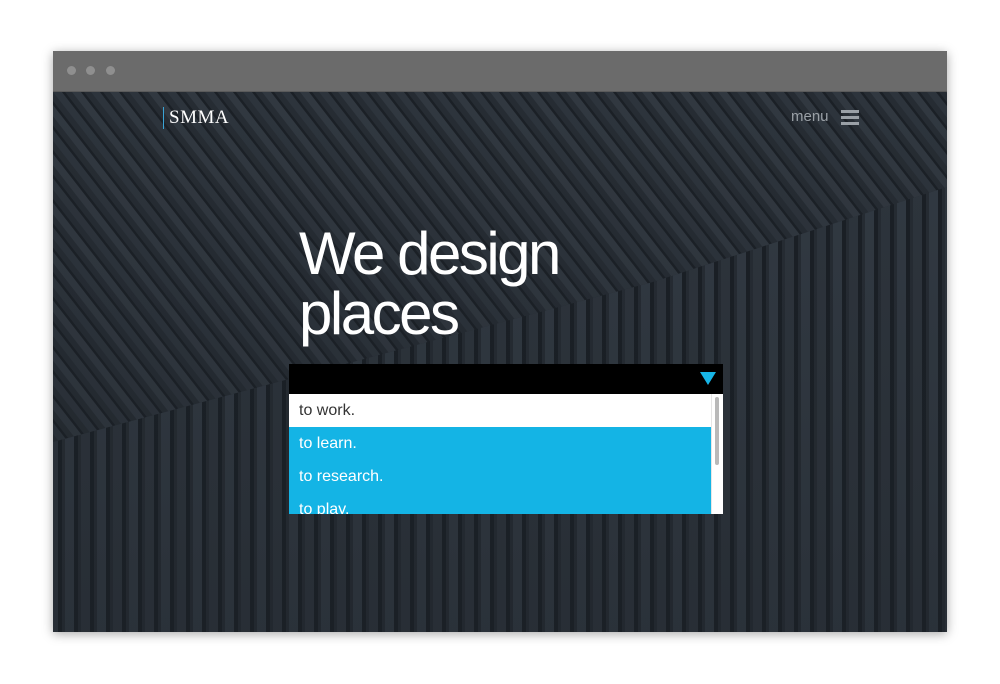 This screenshot has width=1000, height=684. I want to click on logo-text: SMMA, so click(199, 117).